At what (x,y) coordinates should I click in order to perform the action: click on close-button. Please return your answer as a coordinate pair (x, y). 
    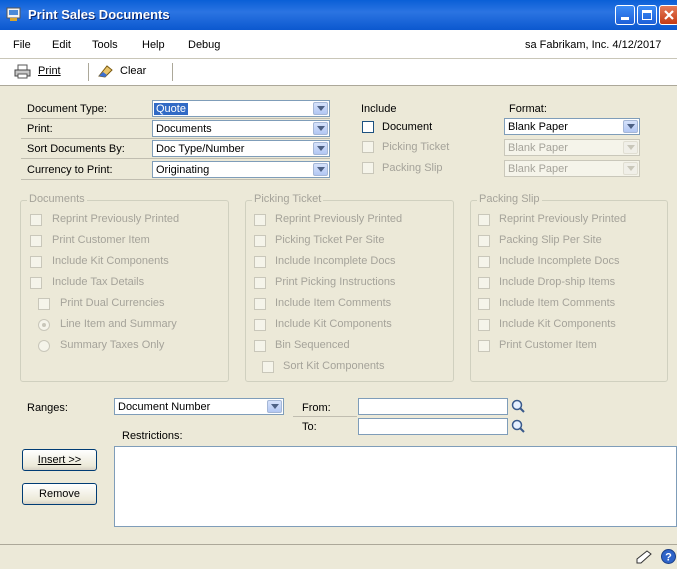
    Looking at the image, I should click on (668, 15).